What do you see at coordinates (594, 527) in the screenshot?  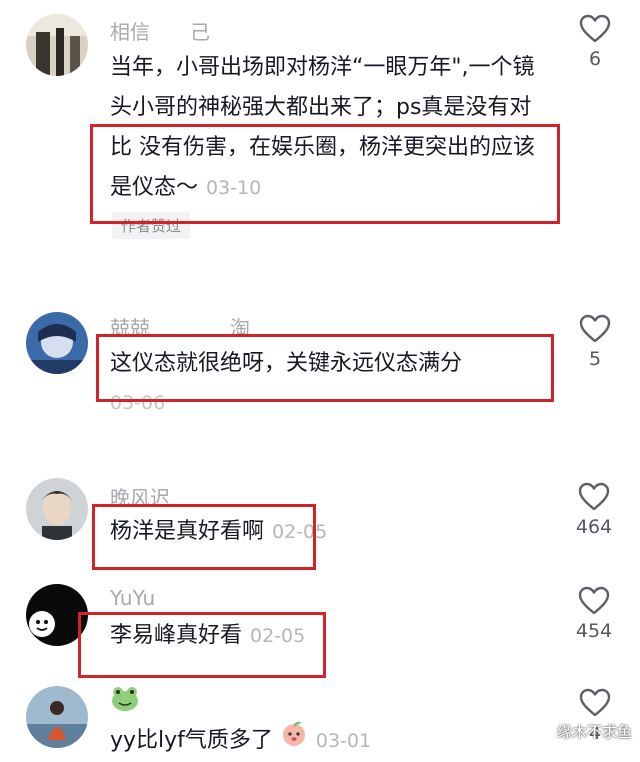 I see `like-count: 464` at bounding box center [594, 527].